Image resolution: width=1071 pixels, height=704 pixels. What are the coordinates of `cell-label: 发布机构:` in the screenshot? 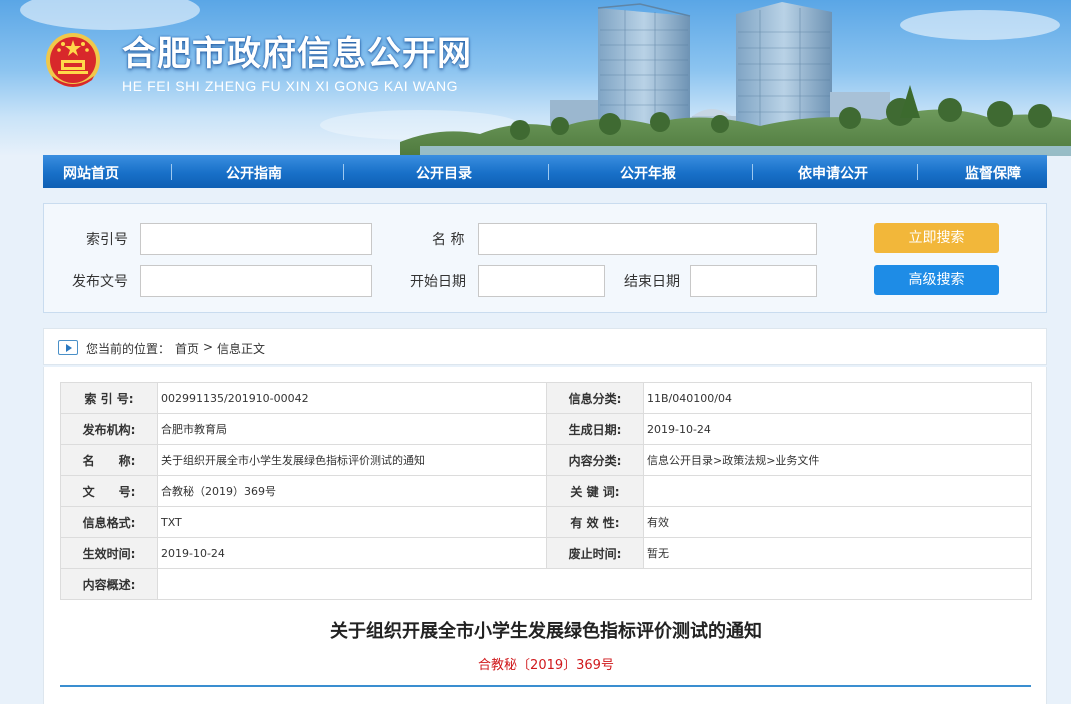 It's located at (109, 429).